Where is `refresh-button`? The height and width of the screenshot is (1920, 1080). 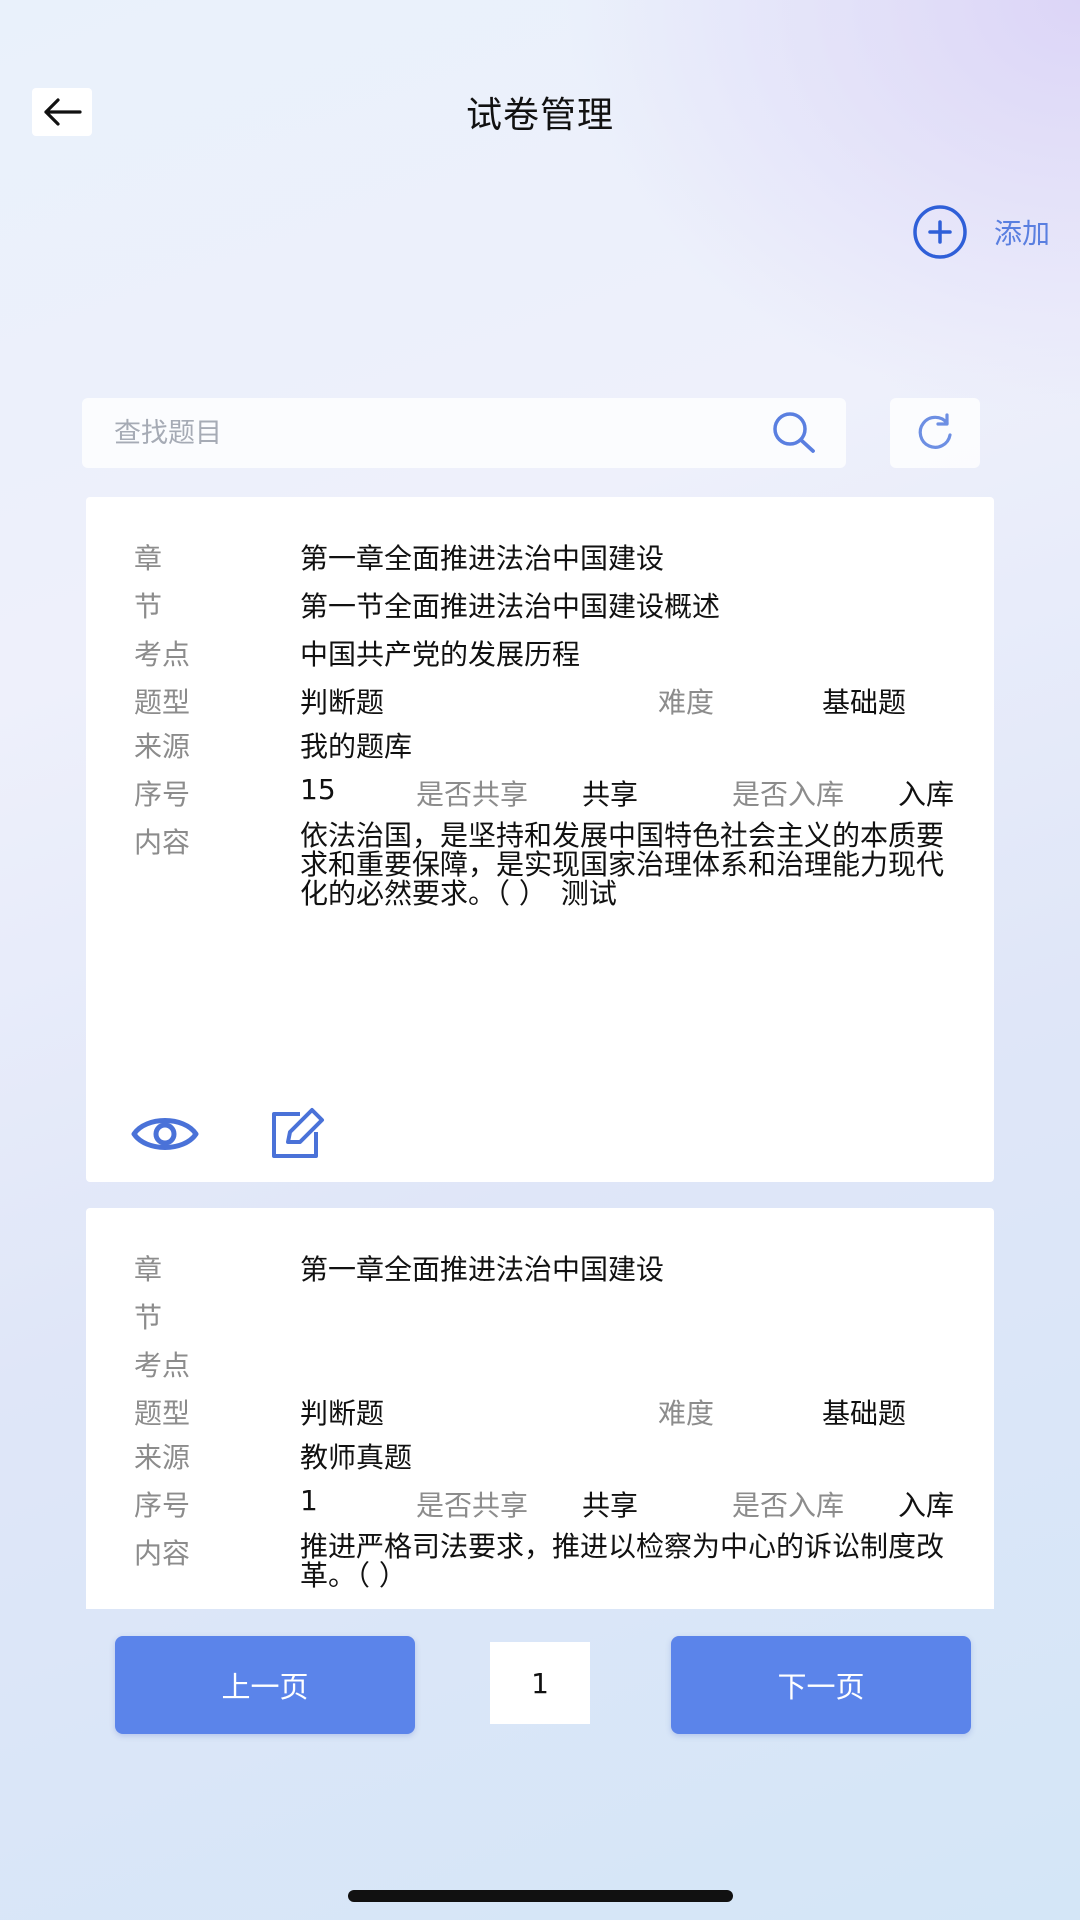
refresh-button is located at coordinates (935, 433).